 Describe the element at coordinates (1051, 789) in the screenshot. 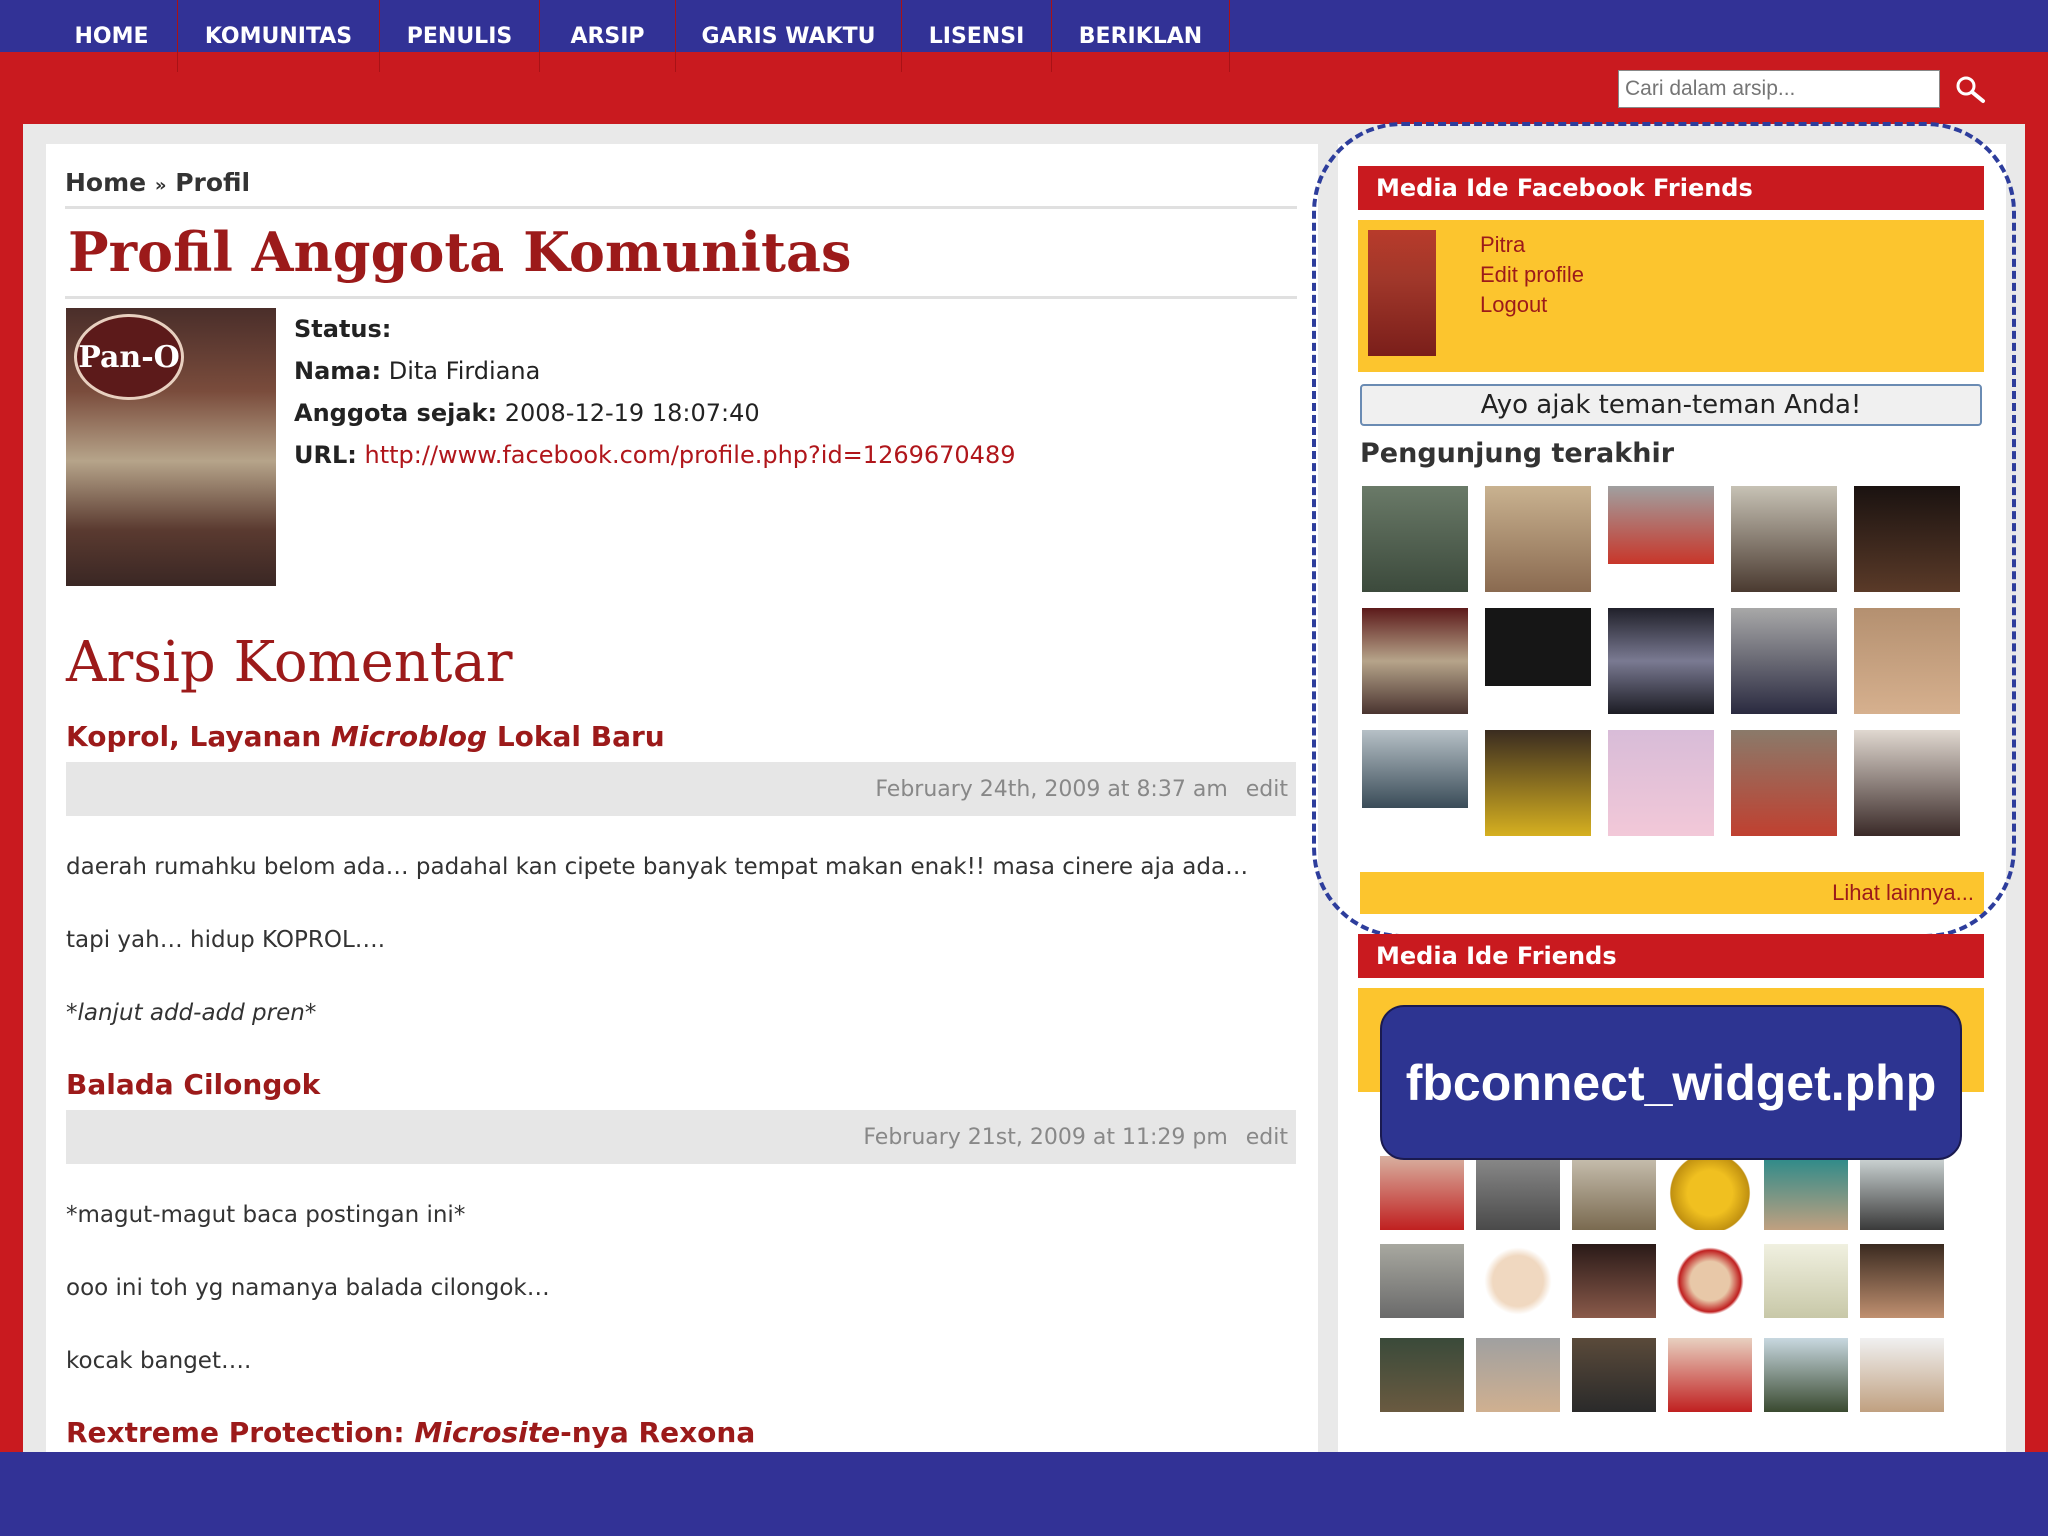

I see `comment-date: February 24th, 2009 at 8:37 am` at that location.